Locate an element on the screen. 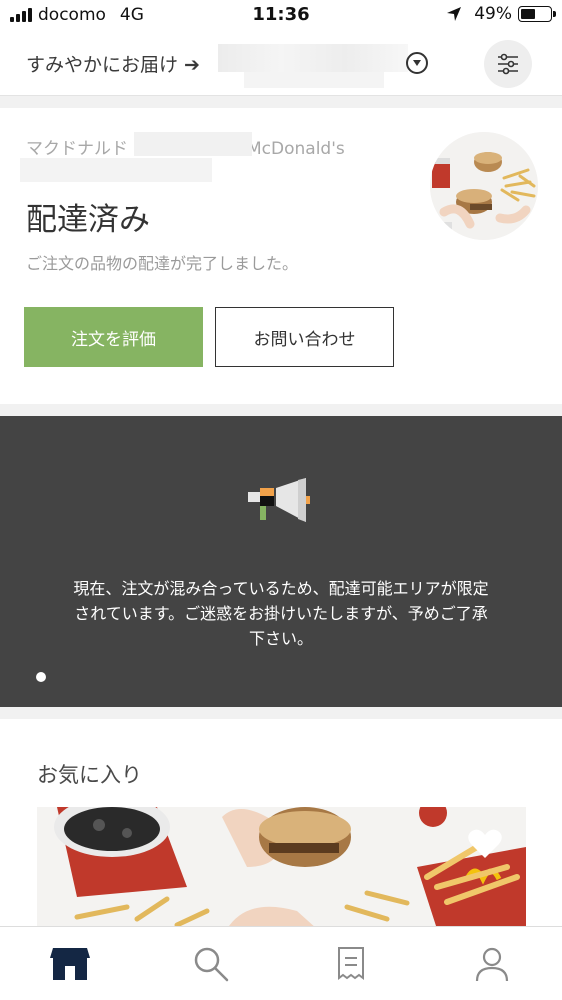 This screenshot has width=562, height=1000. app-header: すみやかにお届け ➔ is located at coordinates (281, 64).